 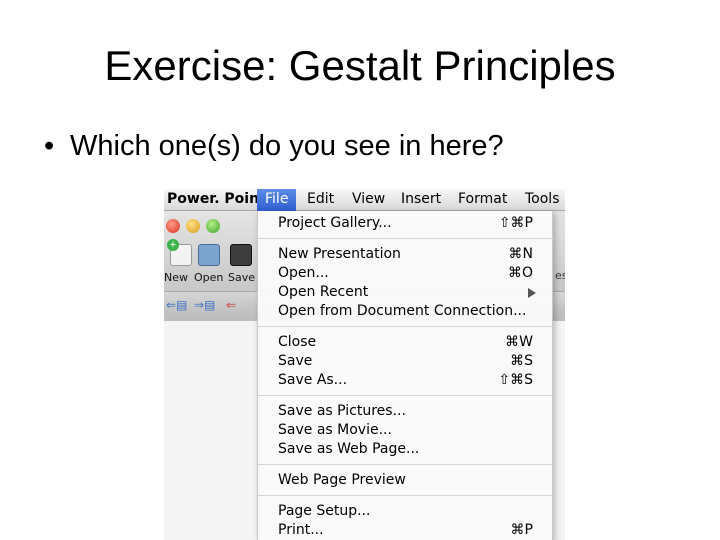 I want to click on submenu-arrow-icon, so click(x=532, y=293).